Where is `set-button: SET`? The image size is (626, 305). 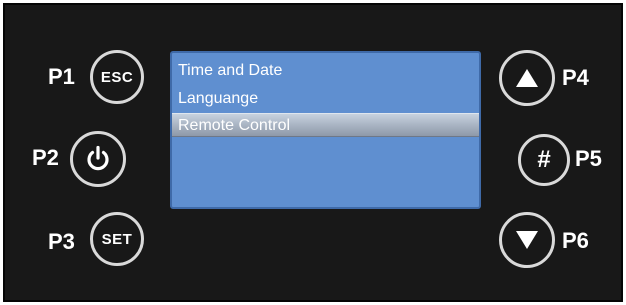
set-button: SET is located at coordinates (117, 239).